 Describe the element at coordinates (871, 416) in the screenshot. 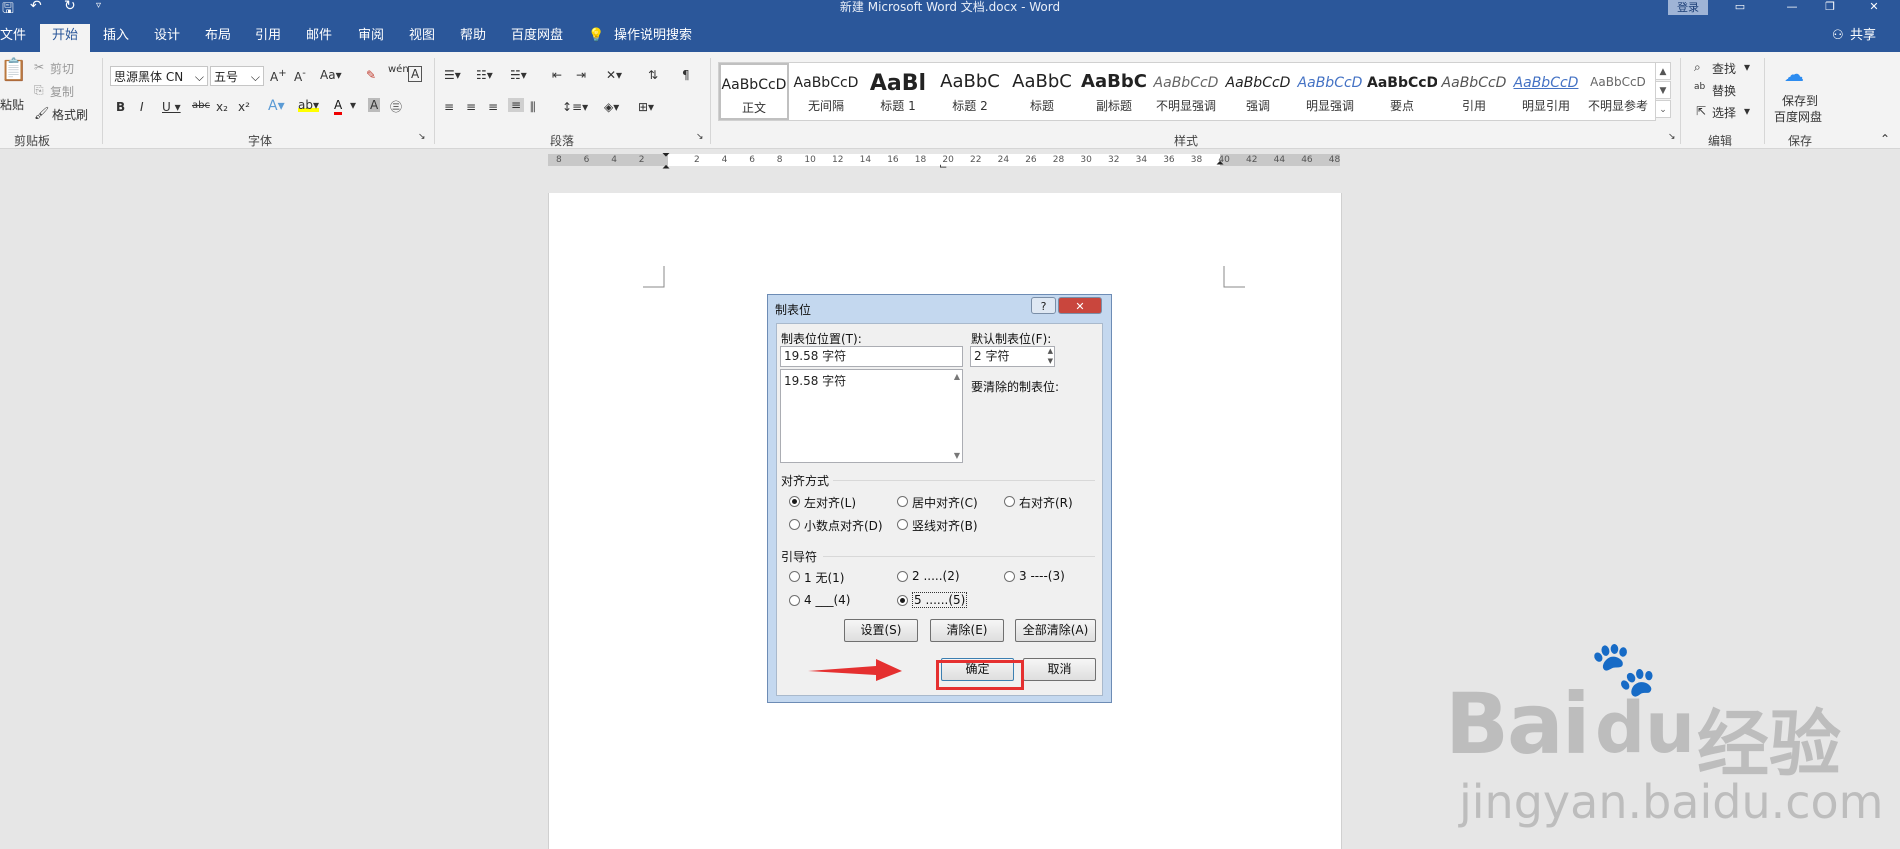

I see `tab-position-list: 19.58 字符 ▲ ▼` at that location.